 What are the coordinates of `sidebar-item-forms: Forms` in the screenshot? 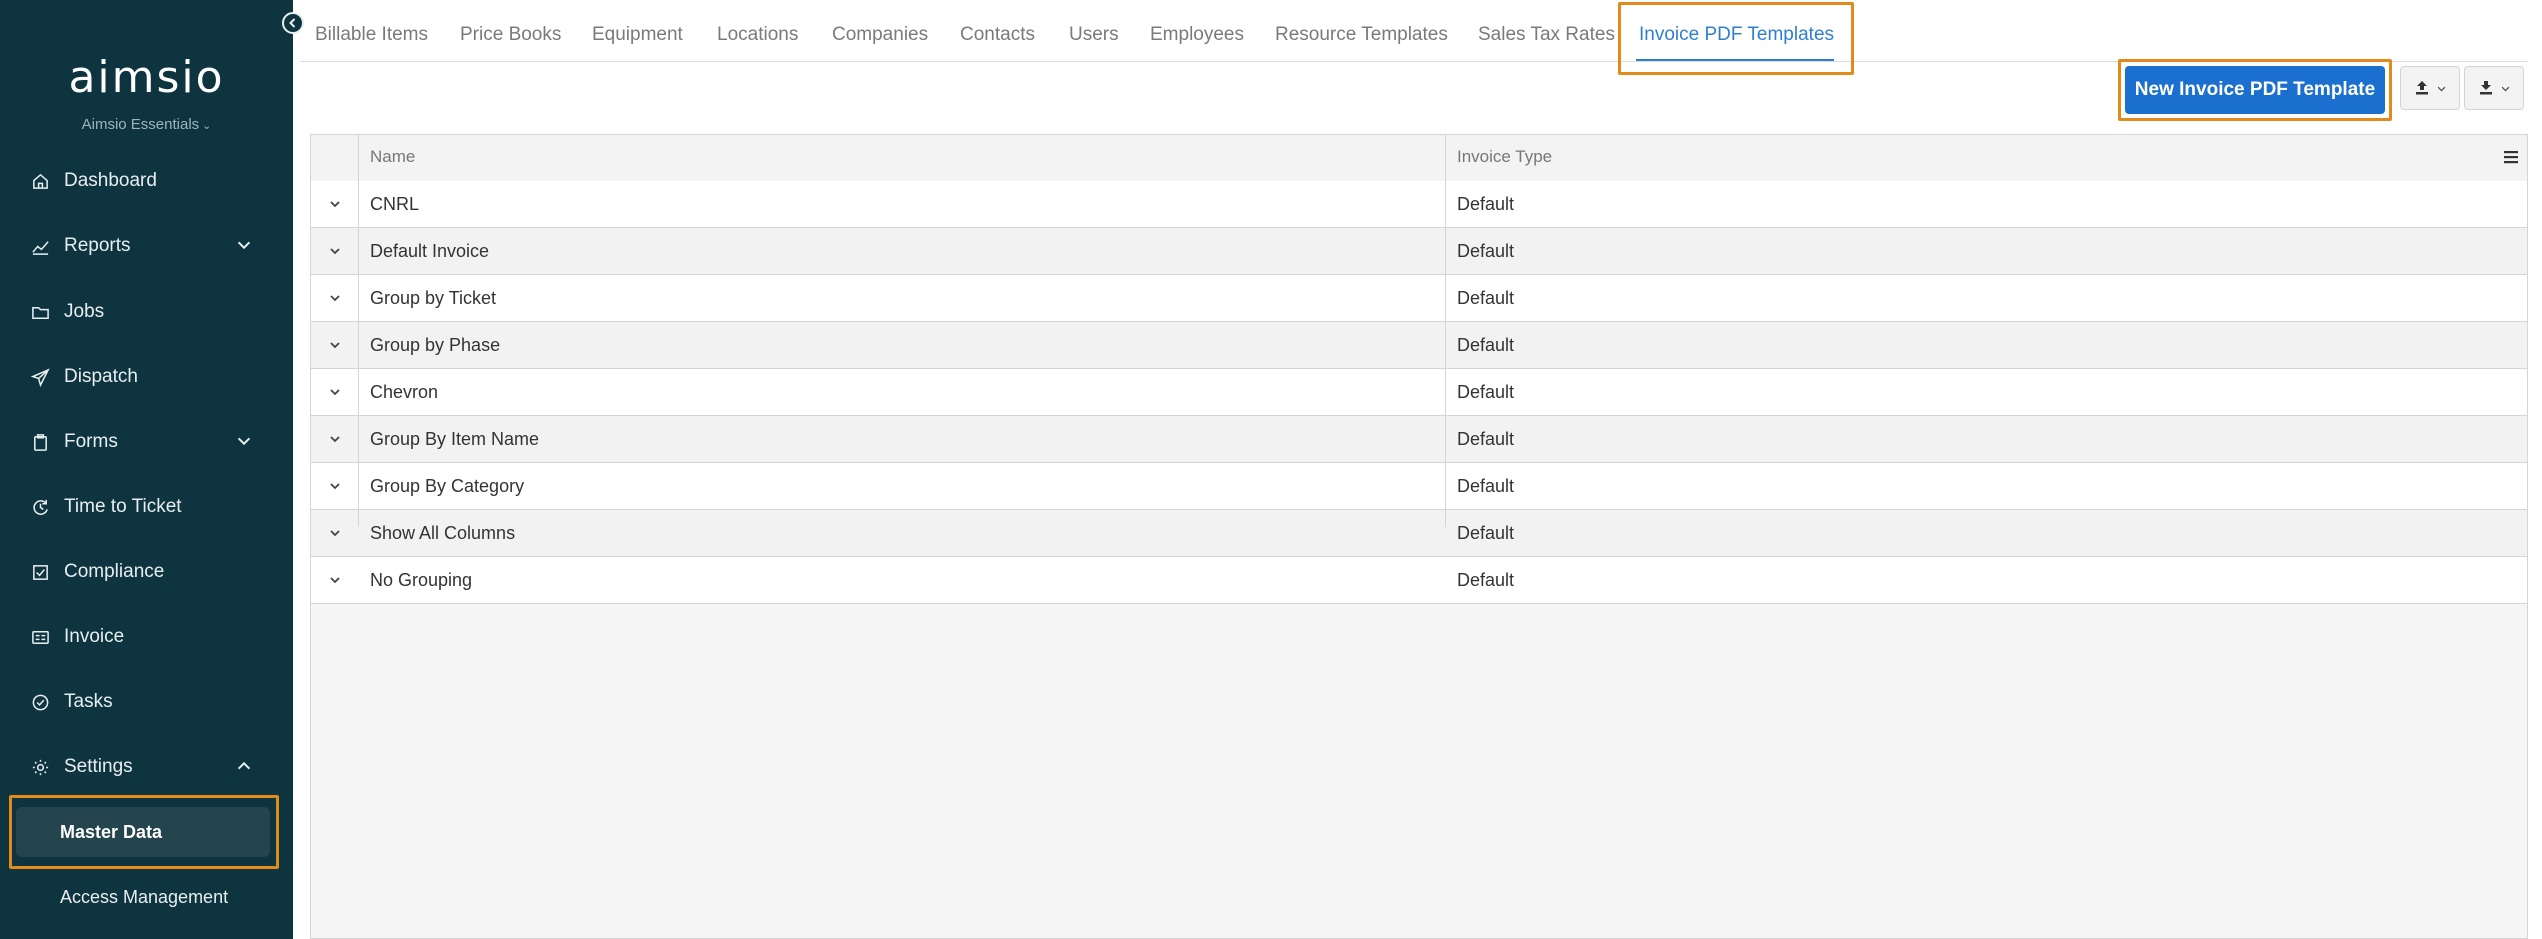 It's located at (146, 442).